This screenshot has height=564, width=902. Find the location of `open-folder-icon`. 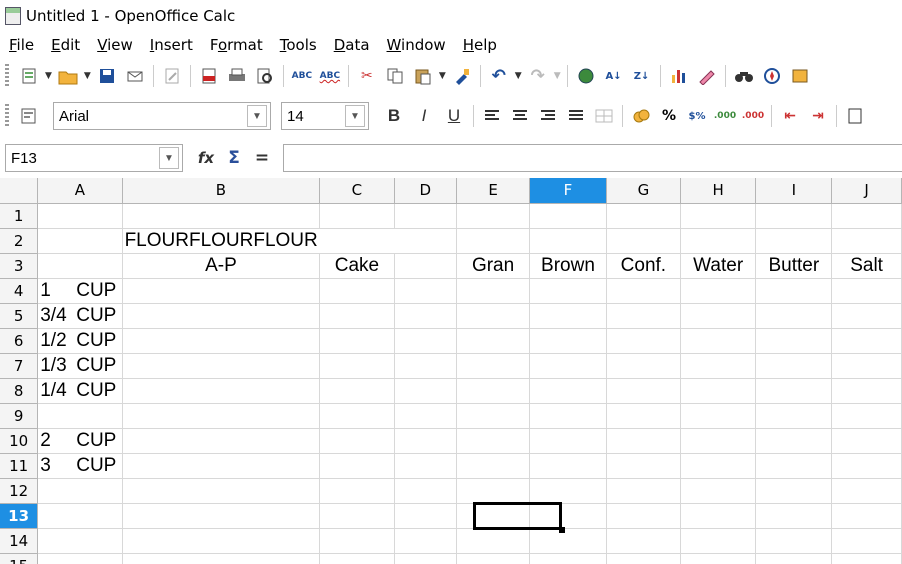

open-folder-icon is located at coordinates (68, 76).